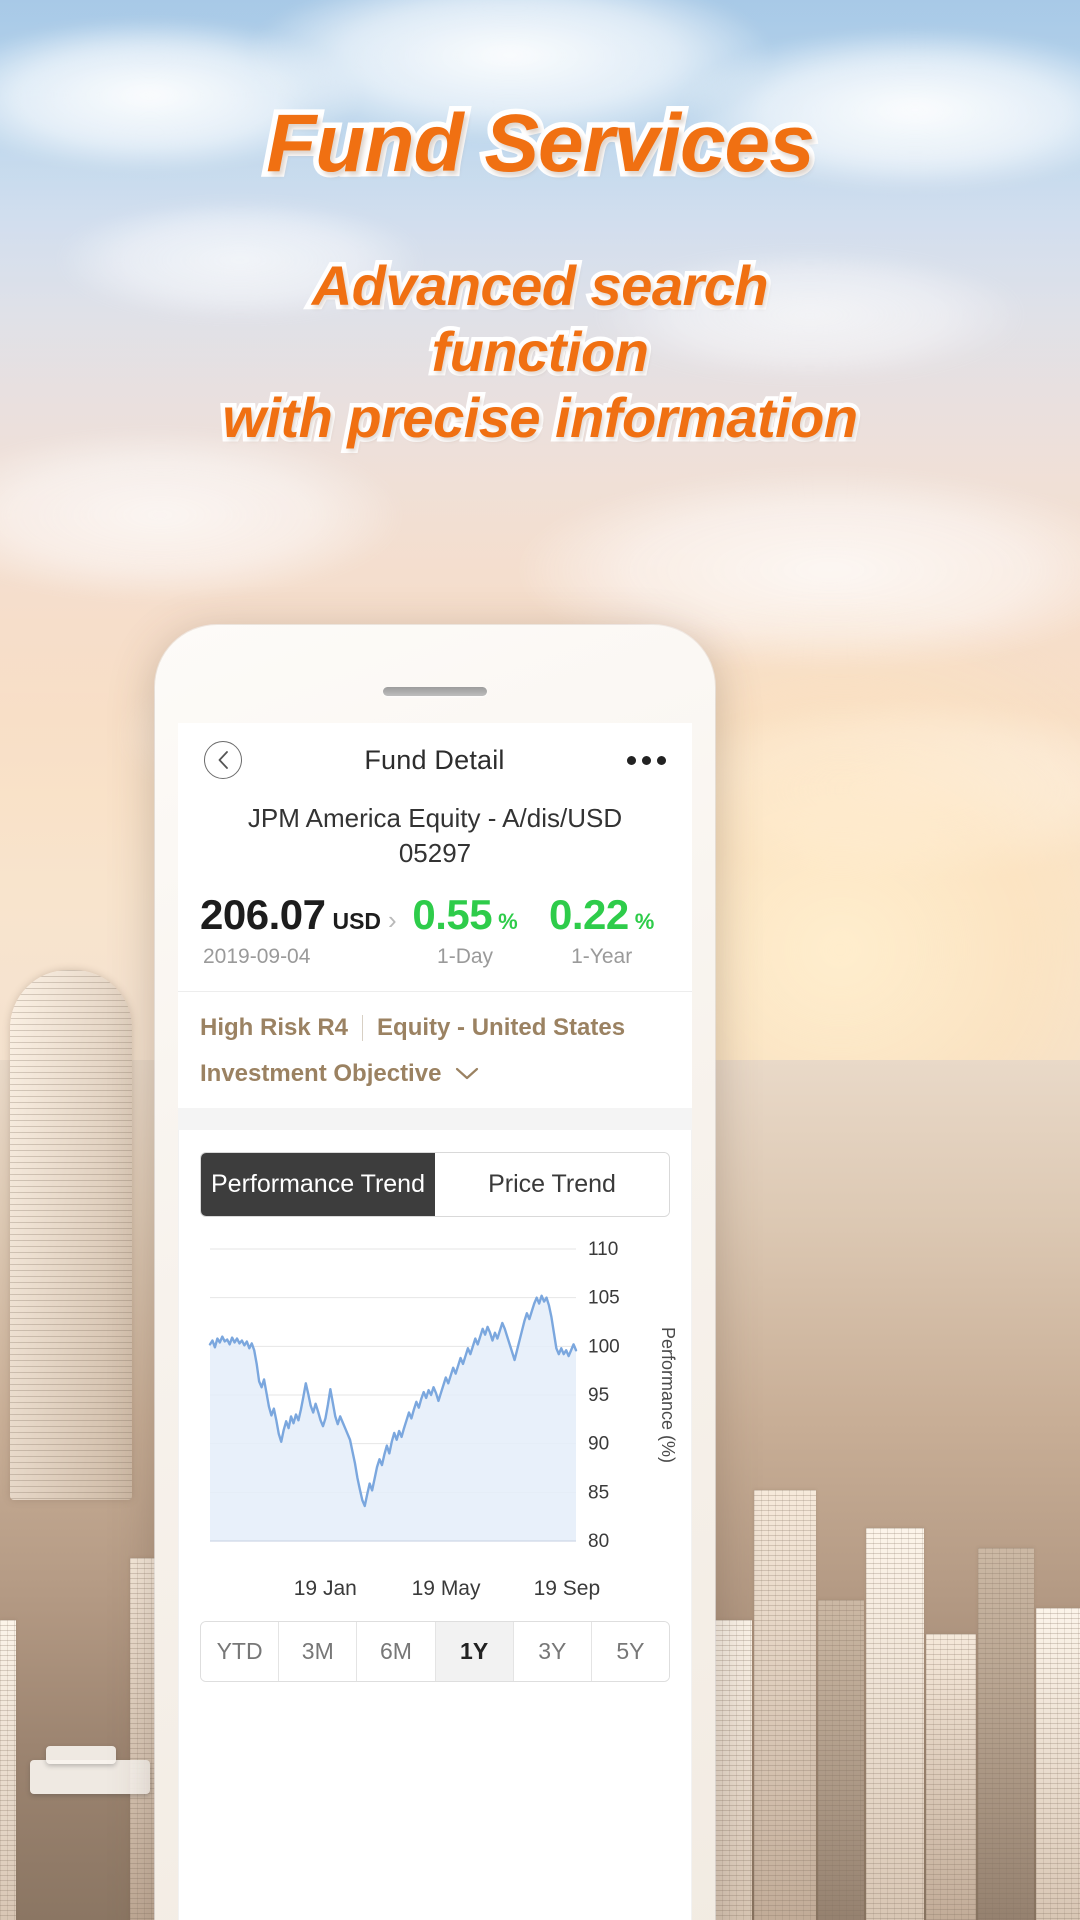 The image size is (1080, 1920). I want to click on more-horizontal-icon, so click(646, 760).